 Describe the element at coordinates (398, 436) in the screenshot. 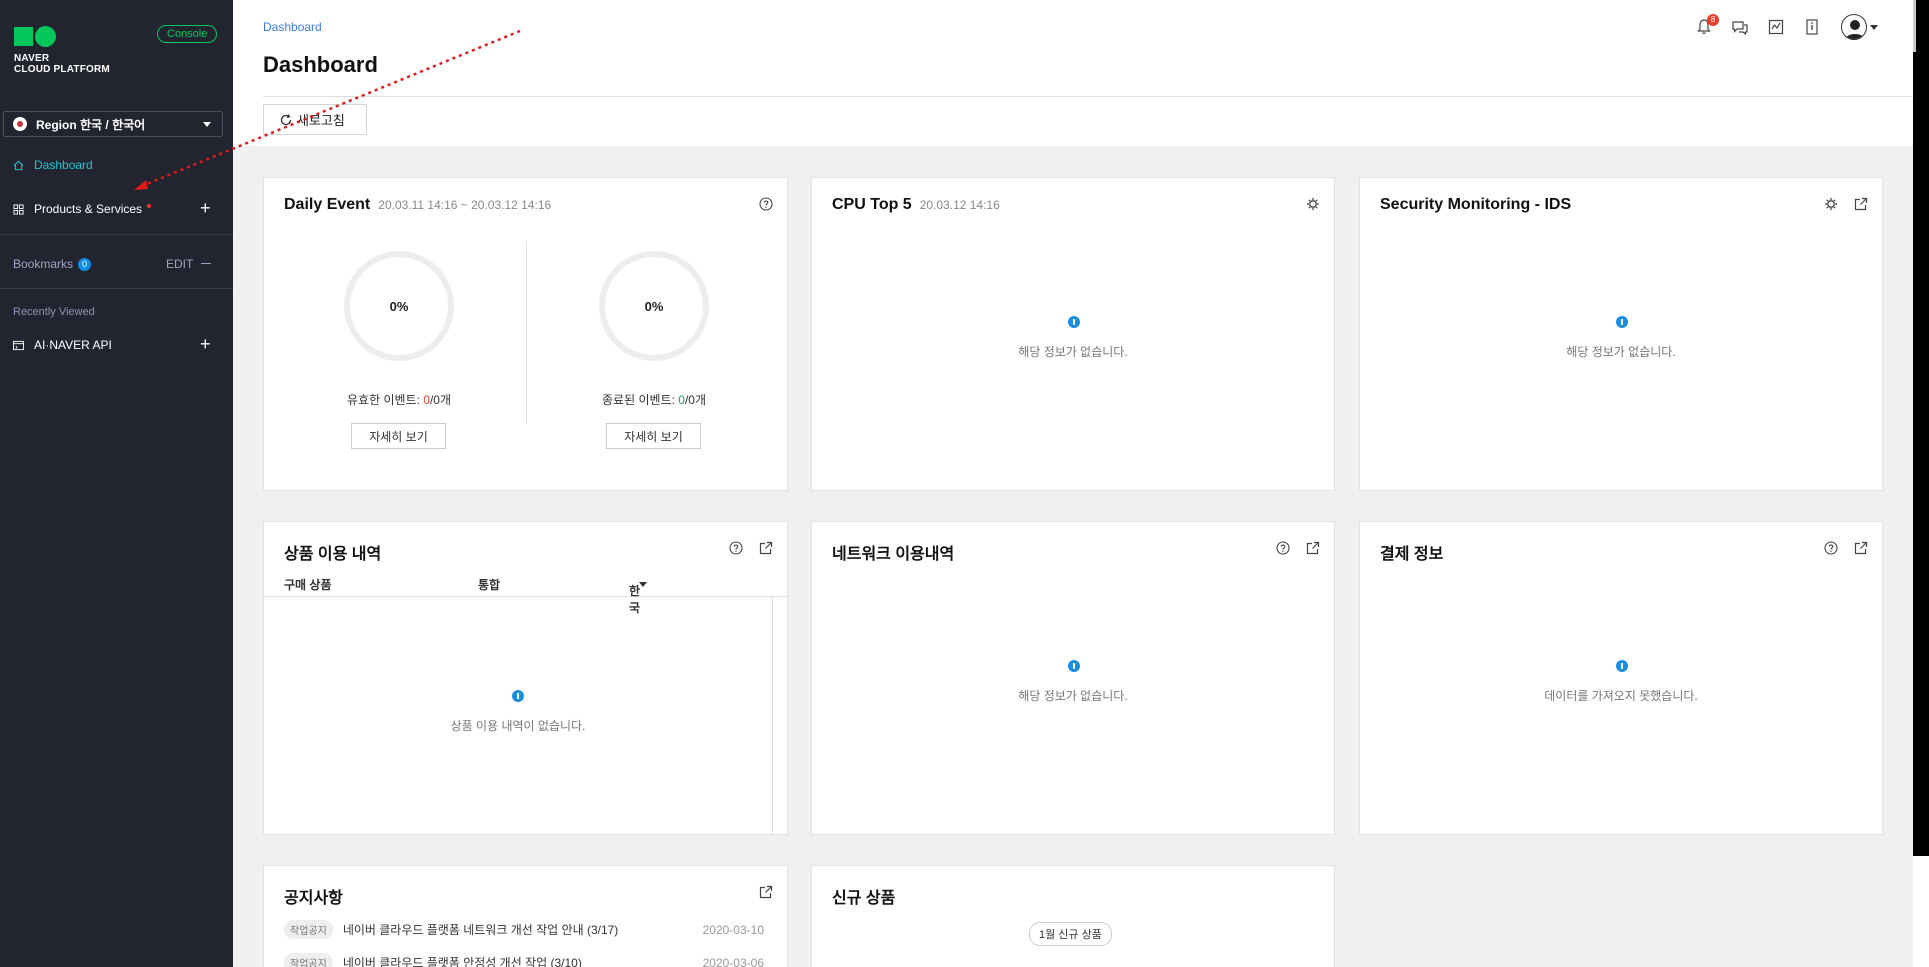

I see `valid-events-detail-button: 자세히 보기` at that location.